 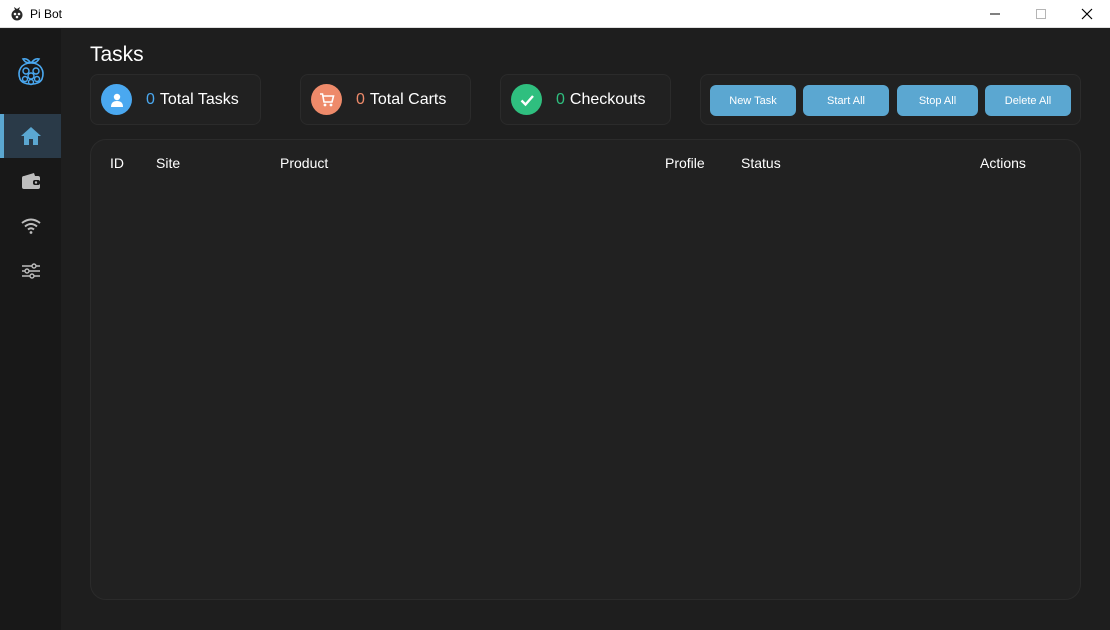 I want to click on checkouts-stat: 0 Checkouts, so click(x=601, y=100).